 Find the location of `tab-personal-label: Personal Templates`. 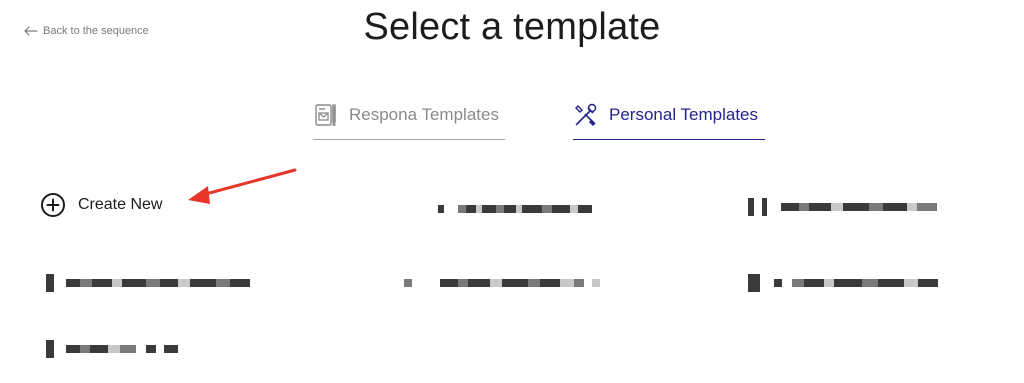

tab-personal-label: Personal Templates is located at coordinates (683, 114).